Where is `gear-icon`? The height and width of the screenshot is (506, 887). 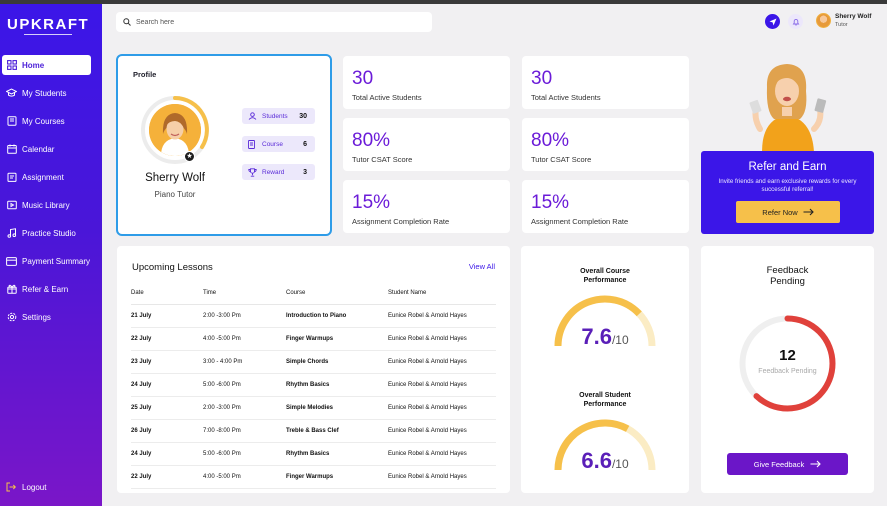 gear-icon is located at coordinates (11, 317).